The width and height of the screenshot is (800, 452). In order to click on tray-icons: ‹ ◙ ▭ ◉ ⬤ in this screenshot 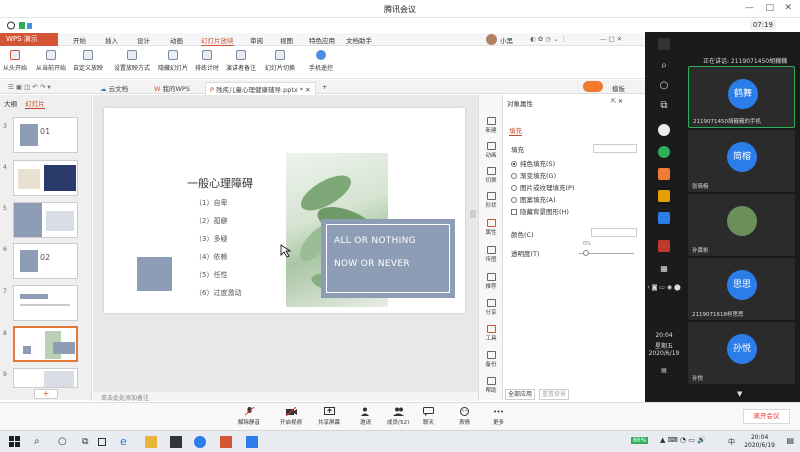, I will do `click(664, 287)`.